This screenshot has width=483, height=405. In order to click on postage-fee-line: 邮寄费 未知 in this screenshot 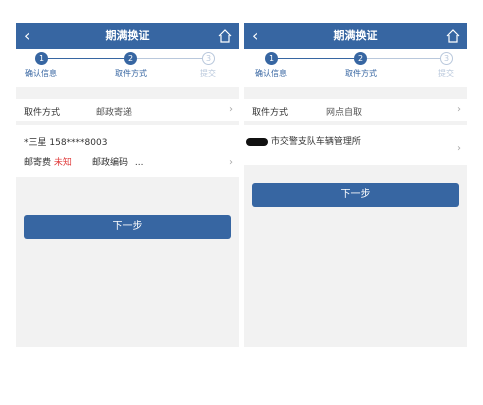, I will do `click(48, 161)`.